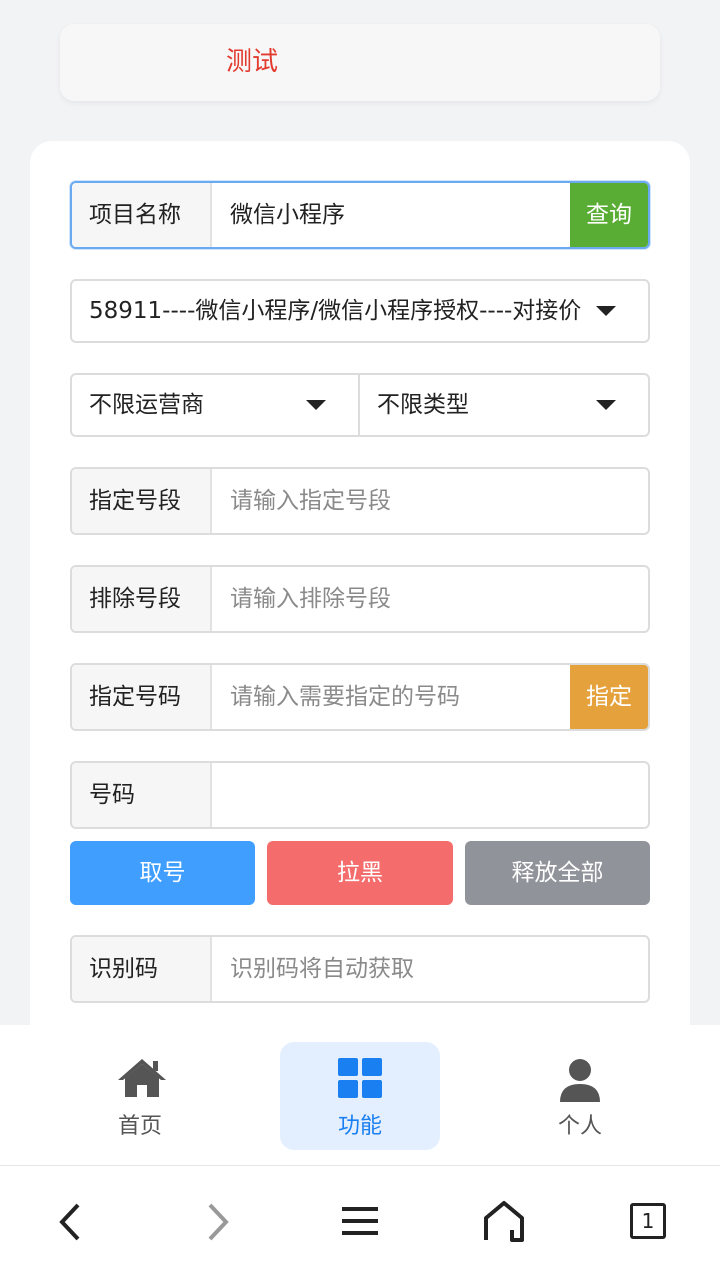  I want to click on prefix-row: 指定号段 请输入指定号段, so click(360, 501).